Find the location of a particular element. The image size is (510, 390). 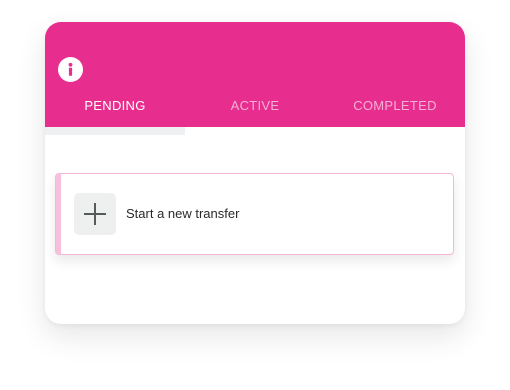

tab-completed: COMPLETED is located at coordinates (395, 112).